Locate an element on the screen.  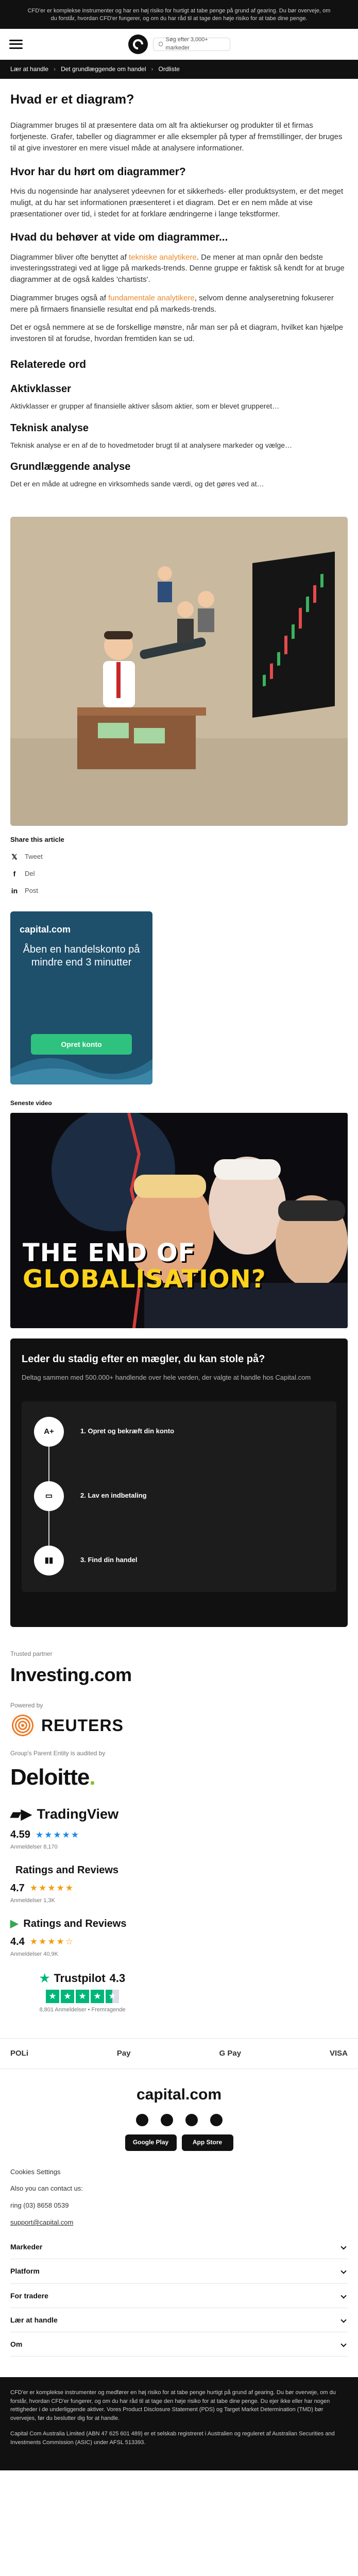
header-center: Søg efter 3,000+ markeder is located at coordinates (179, 44).